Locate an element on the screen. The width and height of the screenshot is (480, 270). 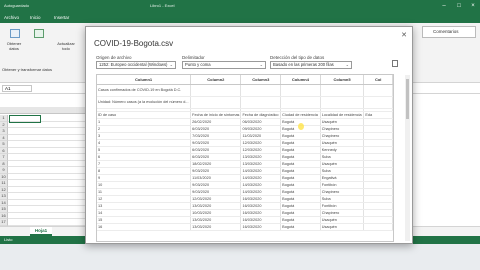
table-cell: 15 is located at coordinates (144, 220).